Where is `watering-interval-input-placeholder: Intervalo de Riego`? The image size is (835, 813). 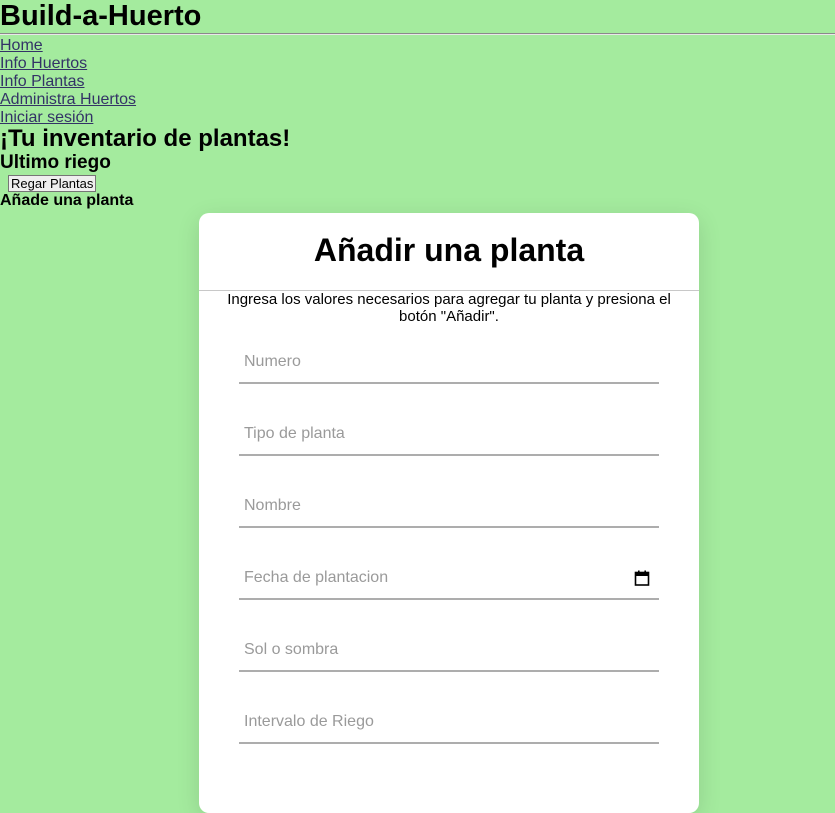
watering-interval-input-placeholder: Intervalo de Riego is located at coordinates (309, 721).